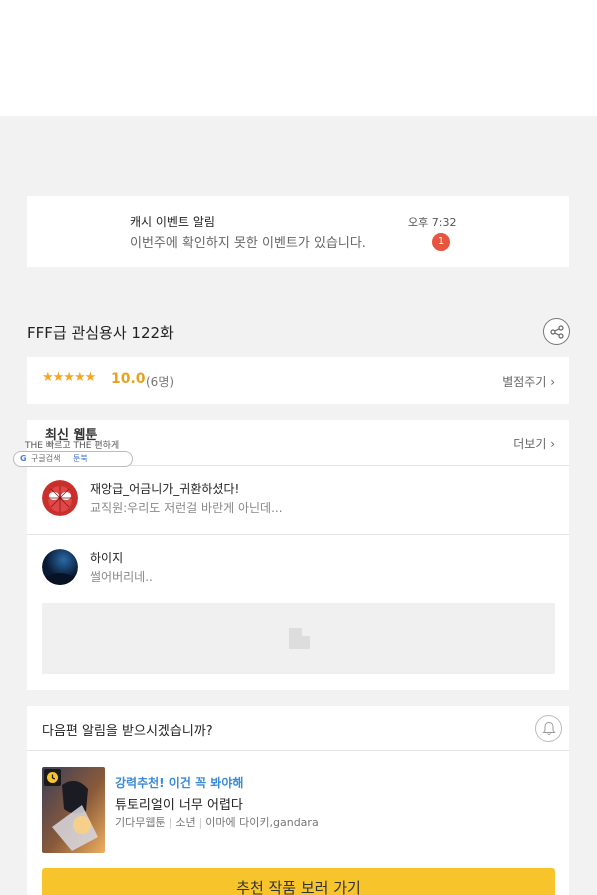 This screenshot has width=597, height=895. Describe the element at coordinates (121, 577) in the screenshot. I see `comment-text: 썰어버리네..` at that location.